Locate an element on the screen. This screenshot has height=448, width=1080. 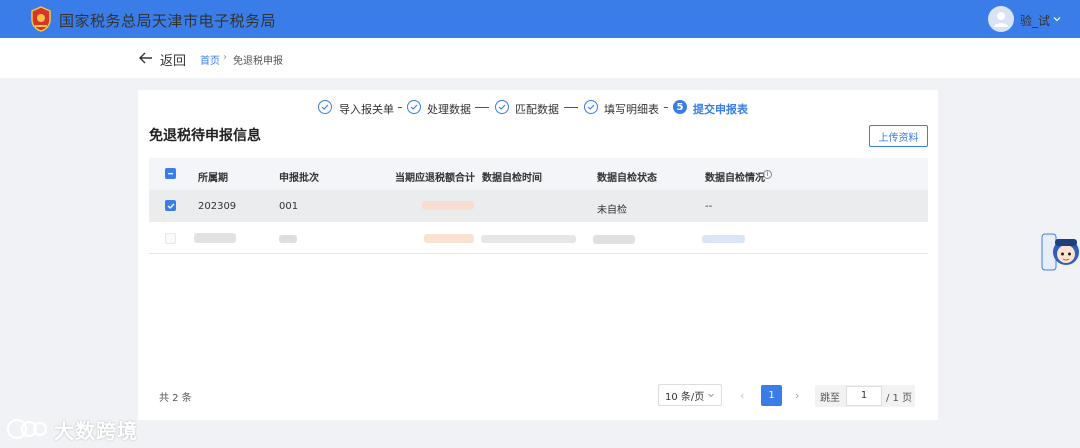
column-header-check-detail: 数据自检情况 is located at coordinates (735, 178).